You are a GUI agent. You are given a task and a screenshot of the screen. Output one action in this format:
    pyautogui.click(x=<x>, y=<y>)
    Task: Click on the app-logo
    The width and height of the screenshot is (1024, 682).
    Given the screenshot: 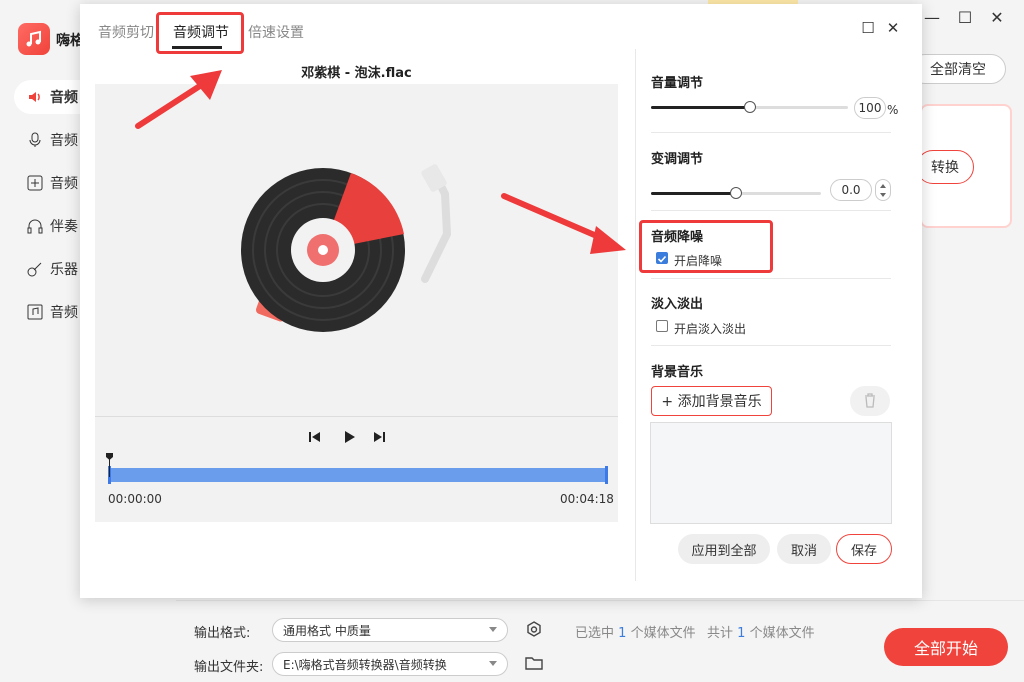 What is the action you would take?
    pyautogui.click(x=34, y=39)
    